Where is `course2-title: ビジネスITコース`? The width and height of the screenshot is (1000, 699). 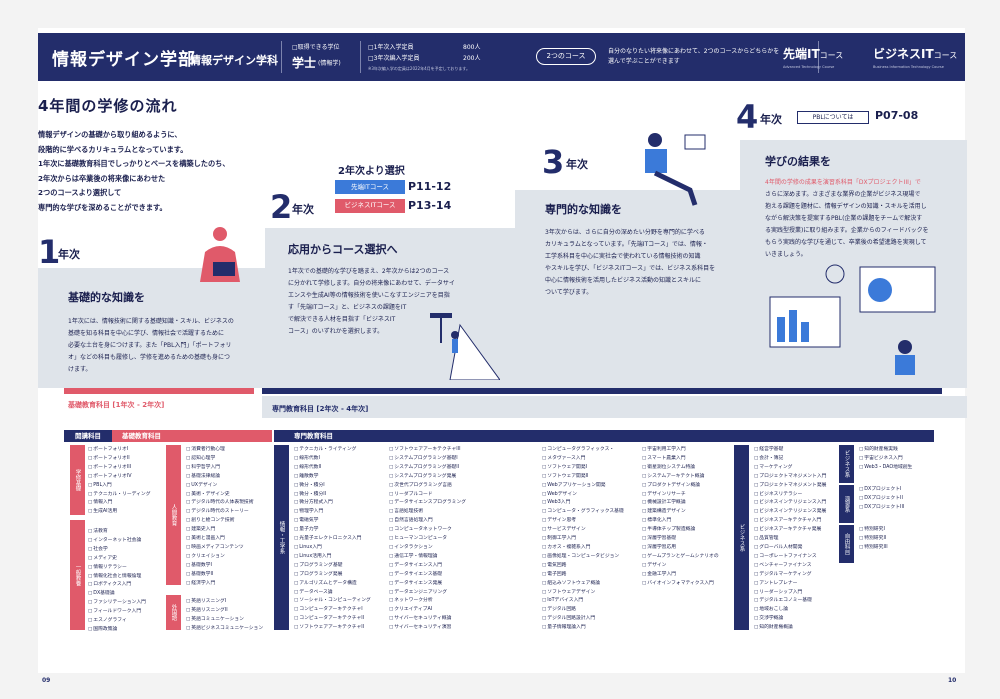 course2-title: ビジネスITコース is located at coordinates (915, 54).